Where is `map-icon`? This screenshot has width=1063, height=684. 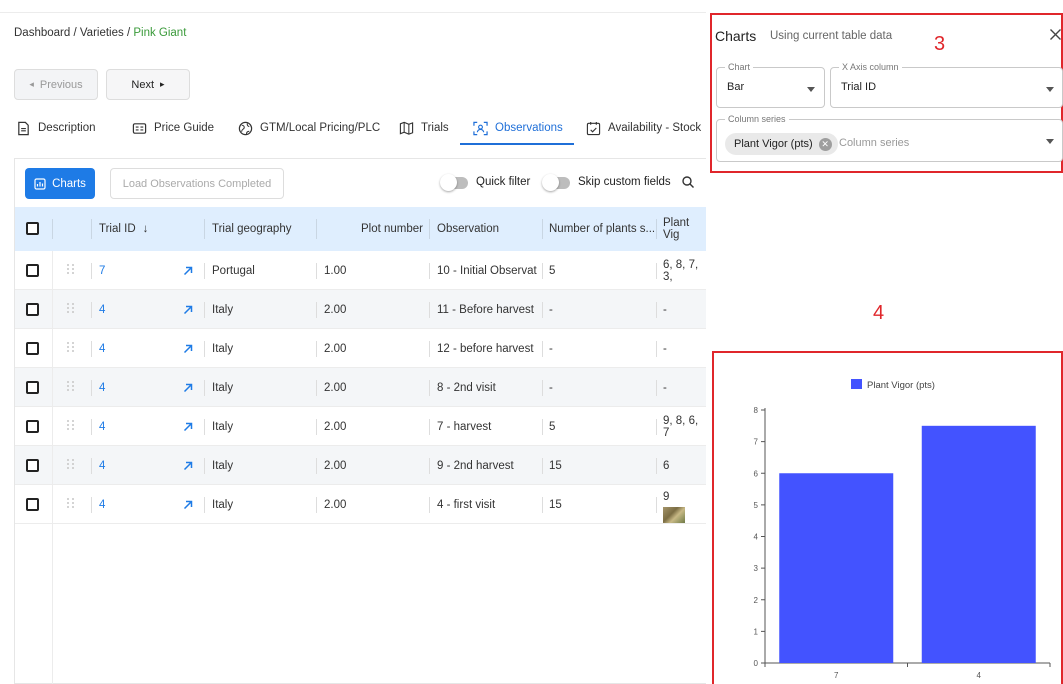 map-icon is located at coordinates (406, 128).